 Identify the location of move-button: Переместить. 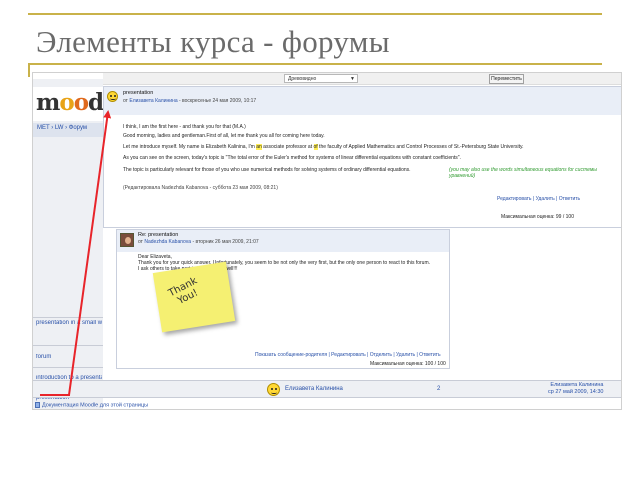
(506, 79).